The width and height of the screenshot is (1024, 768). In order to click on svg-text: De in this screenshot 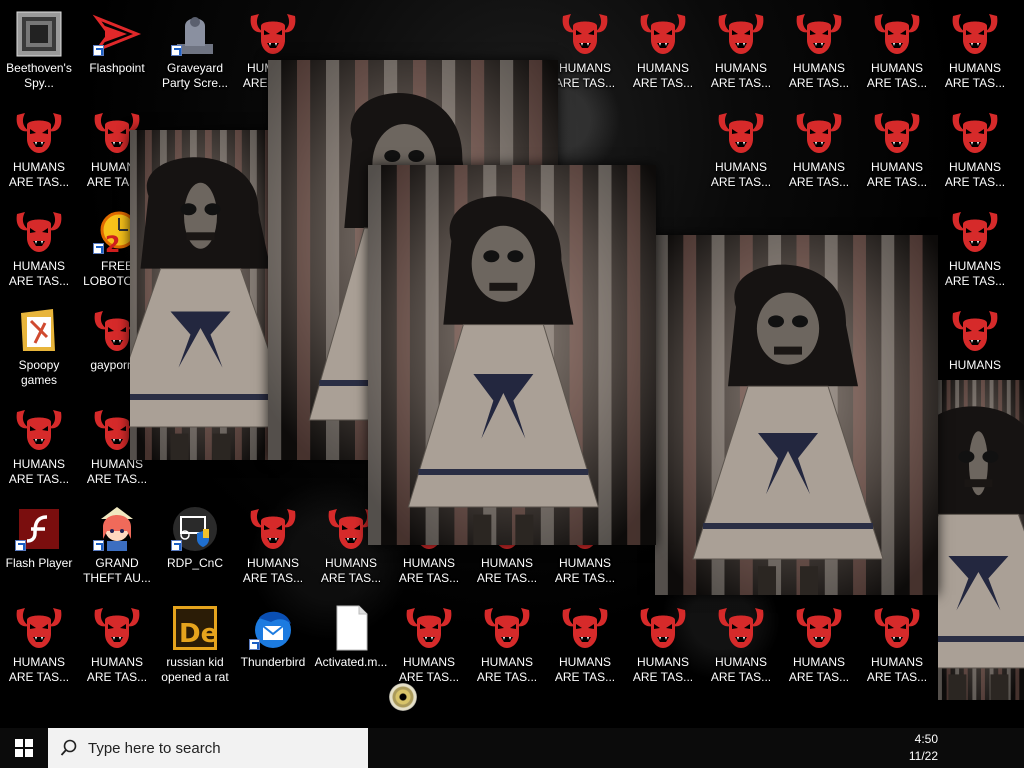, I will do `click(198, 634)`.